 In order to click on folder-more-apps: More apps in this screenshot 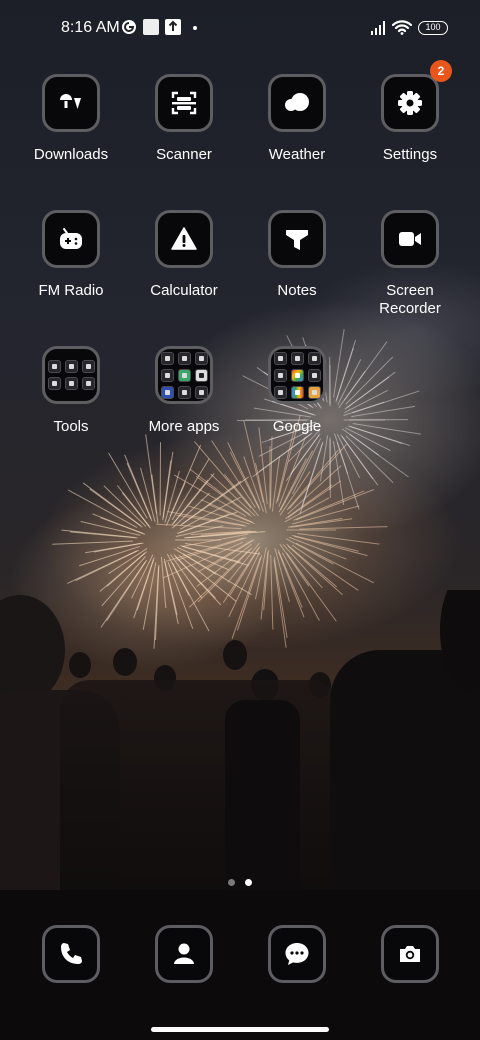, I will do `click(184, 391)`.